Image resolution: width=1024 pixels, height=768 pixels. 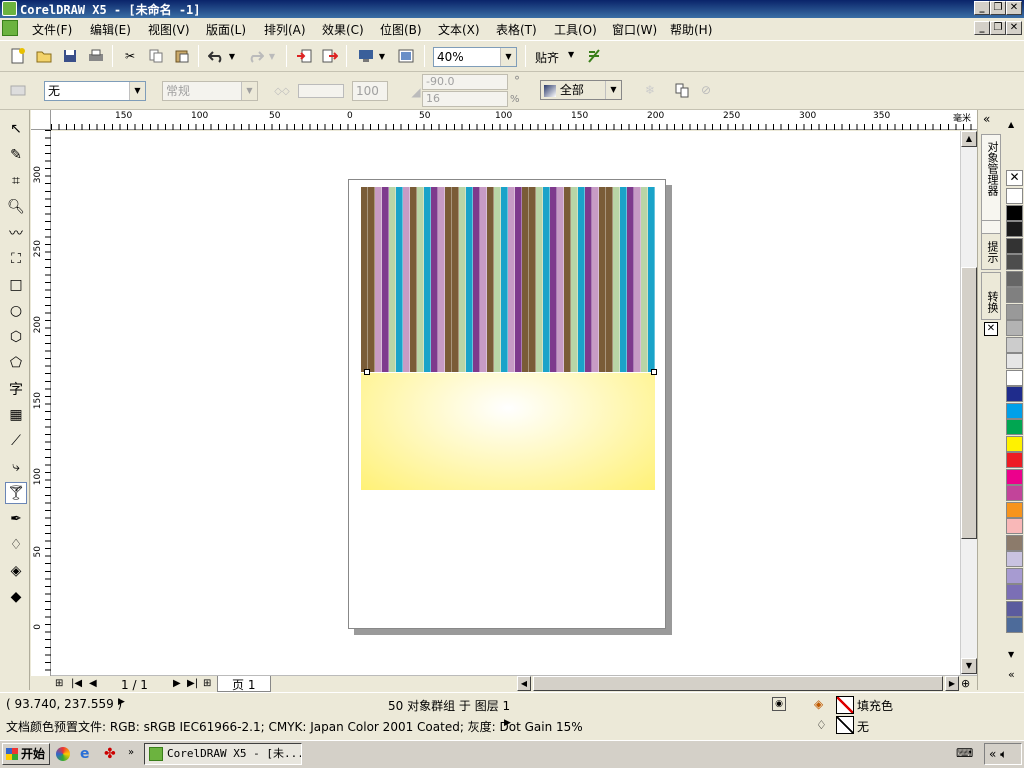 What do you see at coordinates (96, 56) in the screenshot?
I see `print-icon` at bounding box center [96, 56].